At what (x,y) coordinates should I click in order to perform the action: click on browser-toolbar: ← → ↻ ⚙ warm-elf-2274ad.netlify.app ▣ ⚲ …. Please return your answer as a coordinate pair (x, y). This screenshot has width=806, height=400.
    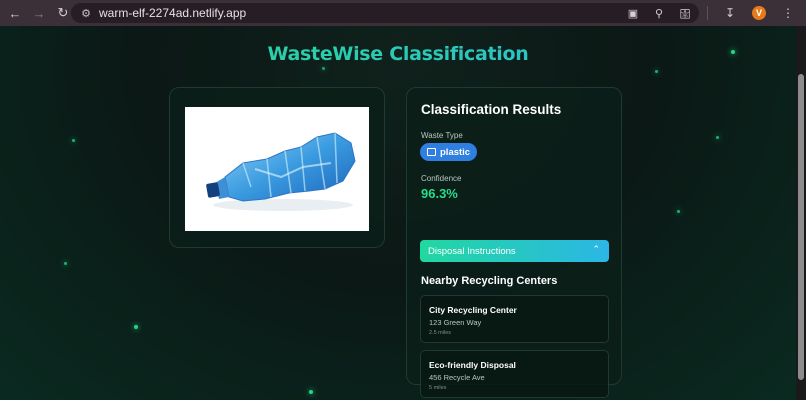
    Looking at the image, I should click on (403, 13).